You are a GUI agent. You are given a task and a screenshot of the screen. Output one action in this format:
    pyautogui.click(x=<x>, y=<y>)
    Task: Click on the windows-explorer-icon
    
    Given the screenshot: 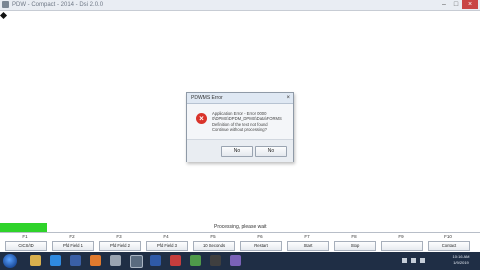 What is the action you would take?
    pyautogui.click(x=35, y=260)
    